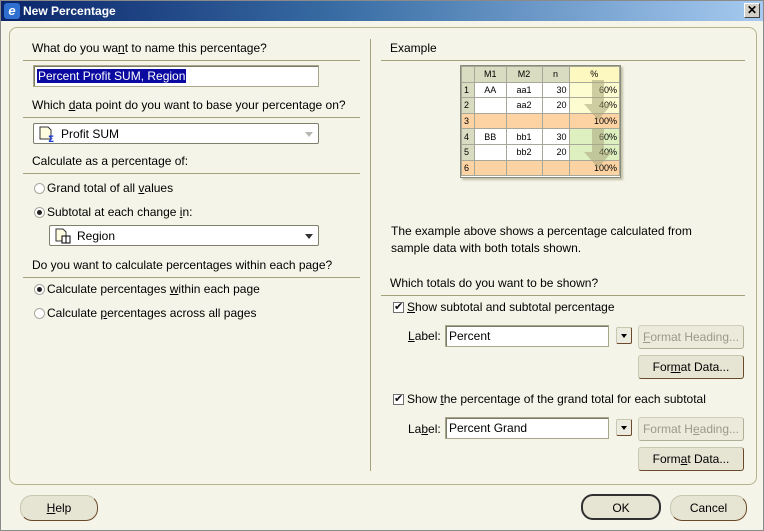 Image resolution: width=764 pixels, height=531 pixels. What do you see at coordinates (624, 335) in the screenshot?
I see `subtotal-label-dropdown` at bounding box center [624, 335].